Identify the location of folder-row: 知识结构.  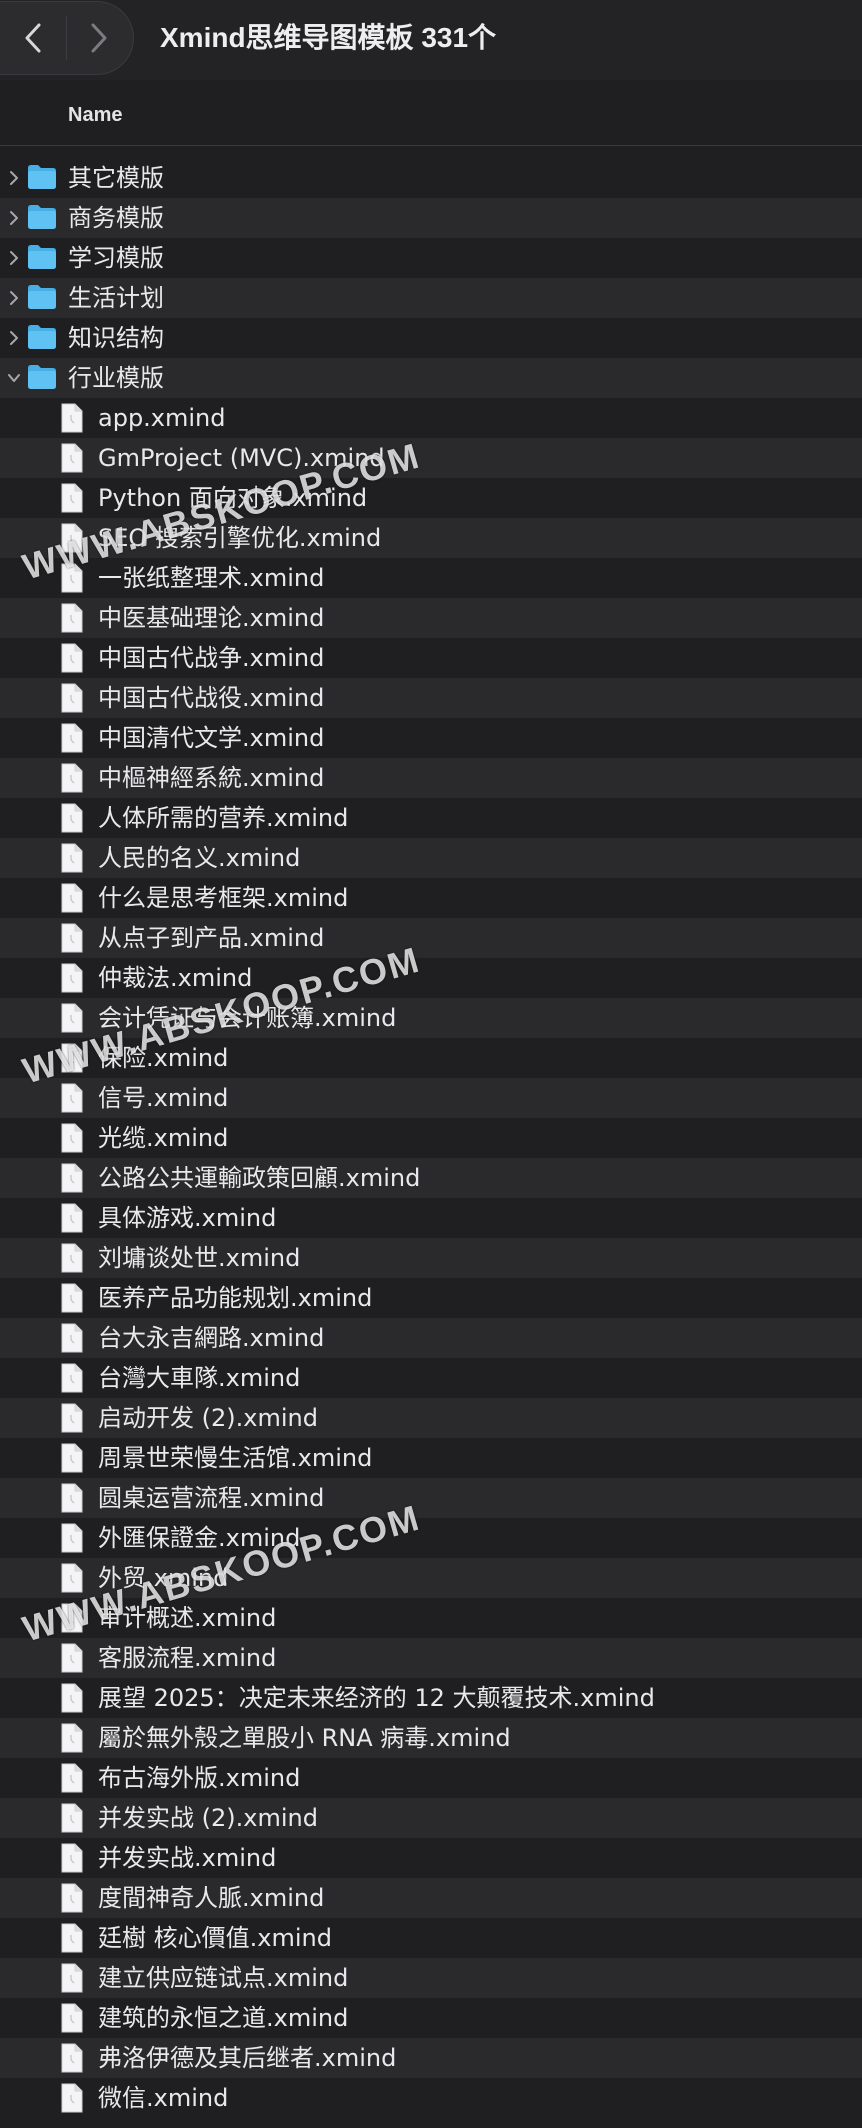
(431, 338).